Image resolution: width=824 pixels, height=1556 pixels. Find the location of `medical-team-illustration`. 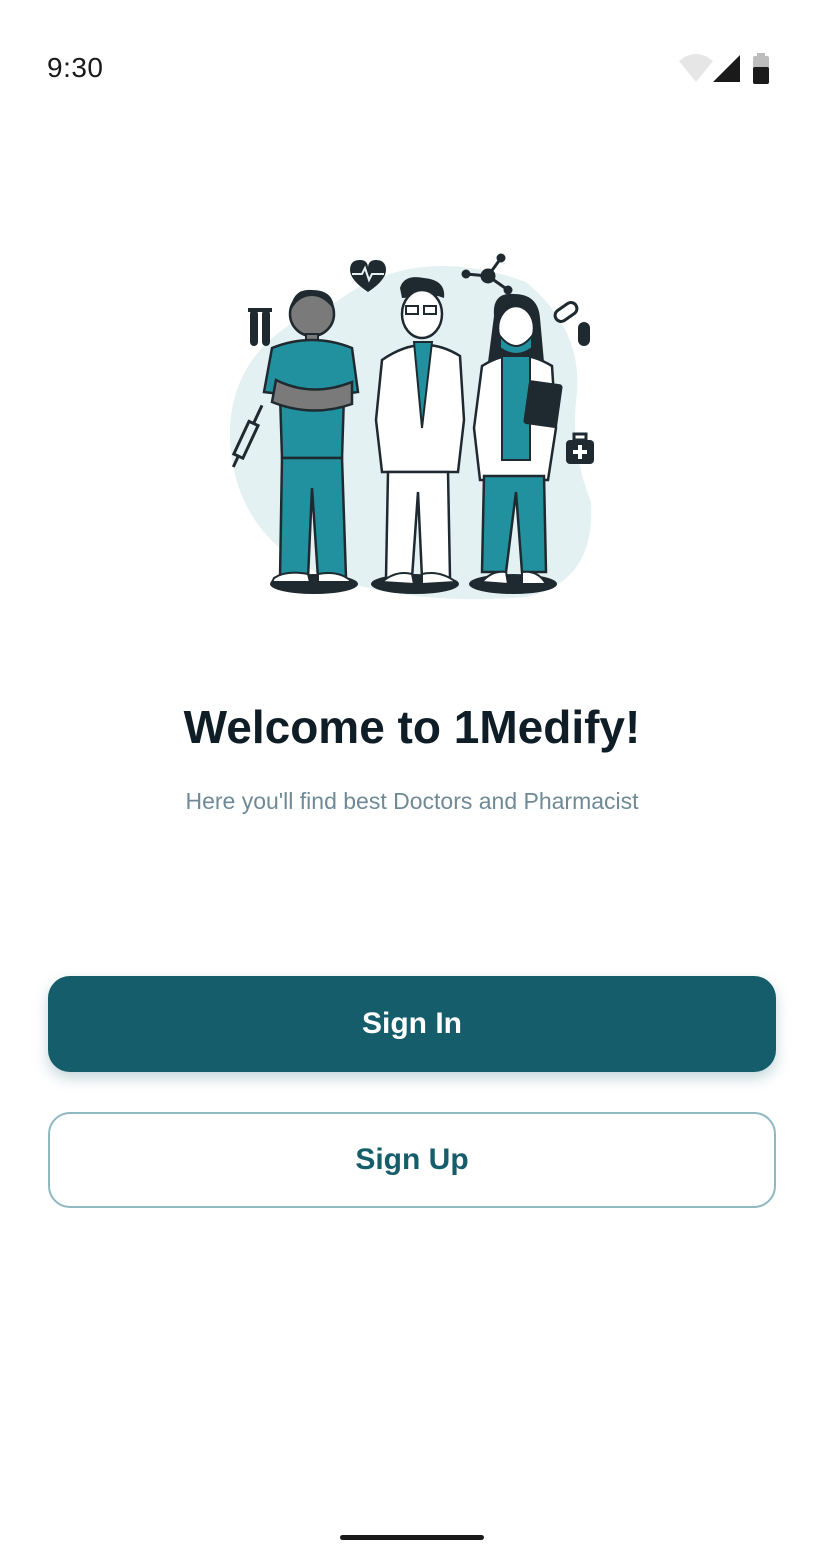

medical-team-illustration is located at coordinates (412, 426).